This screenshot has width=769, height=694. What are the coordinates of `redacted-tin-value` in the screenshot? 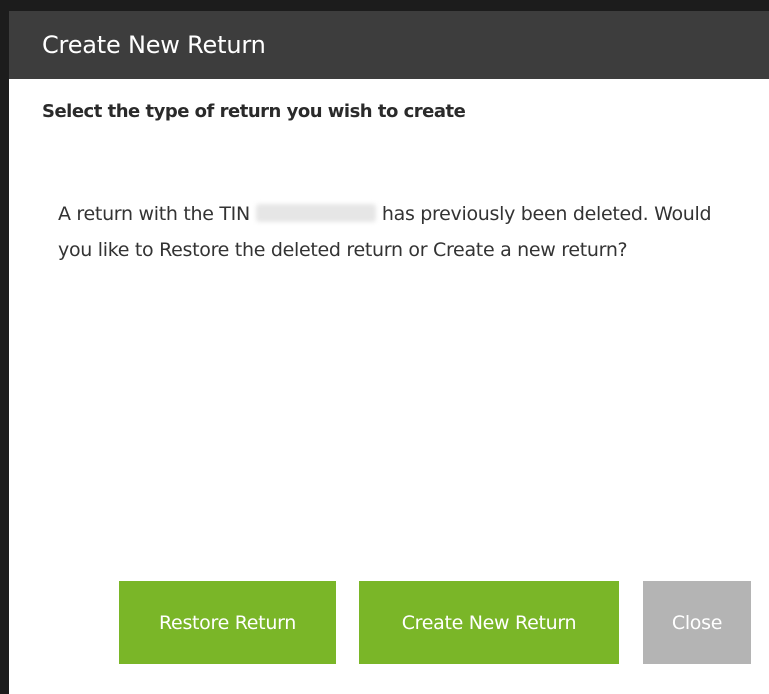 It's located at (315, 213).